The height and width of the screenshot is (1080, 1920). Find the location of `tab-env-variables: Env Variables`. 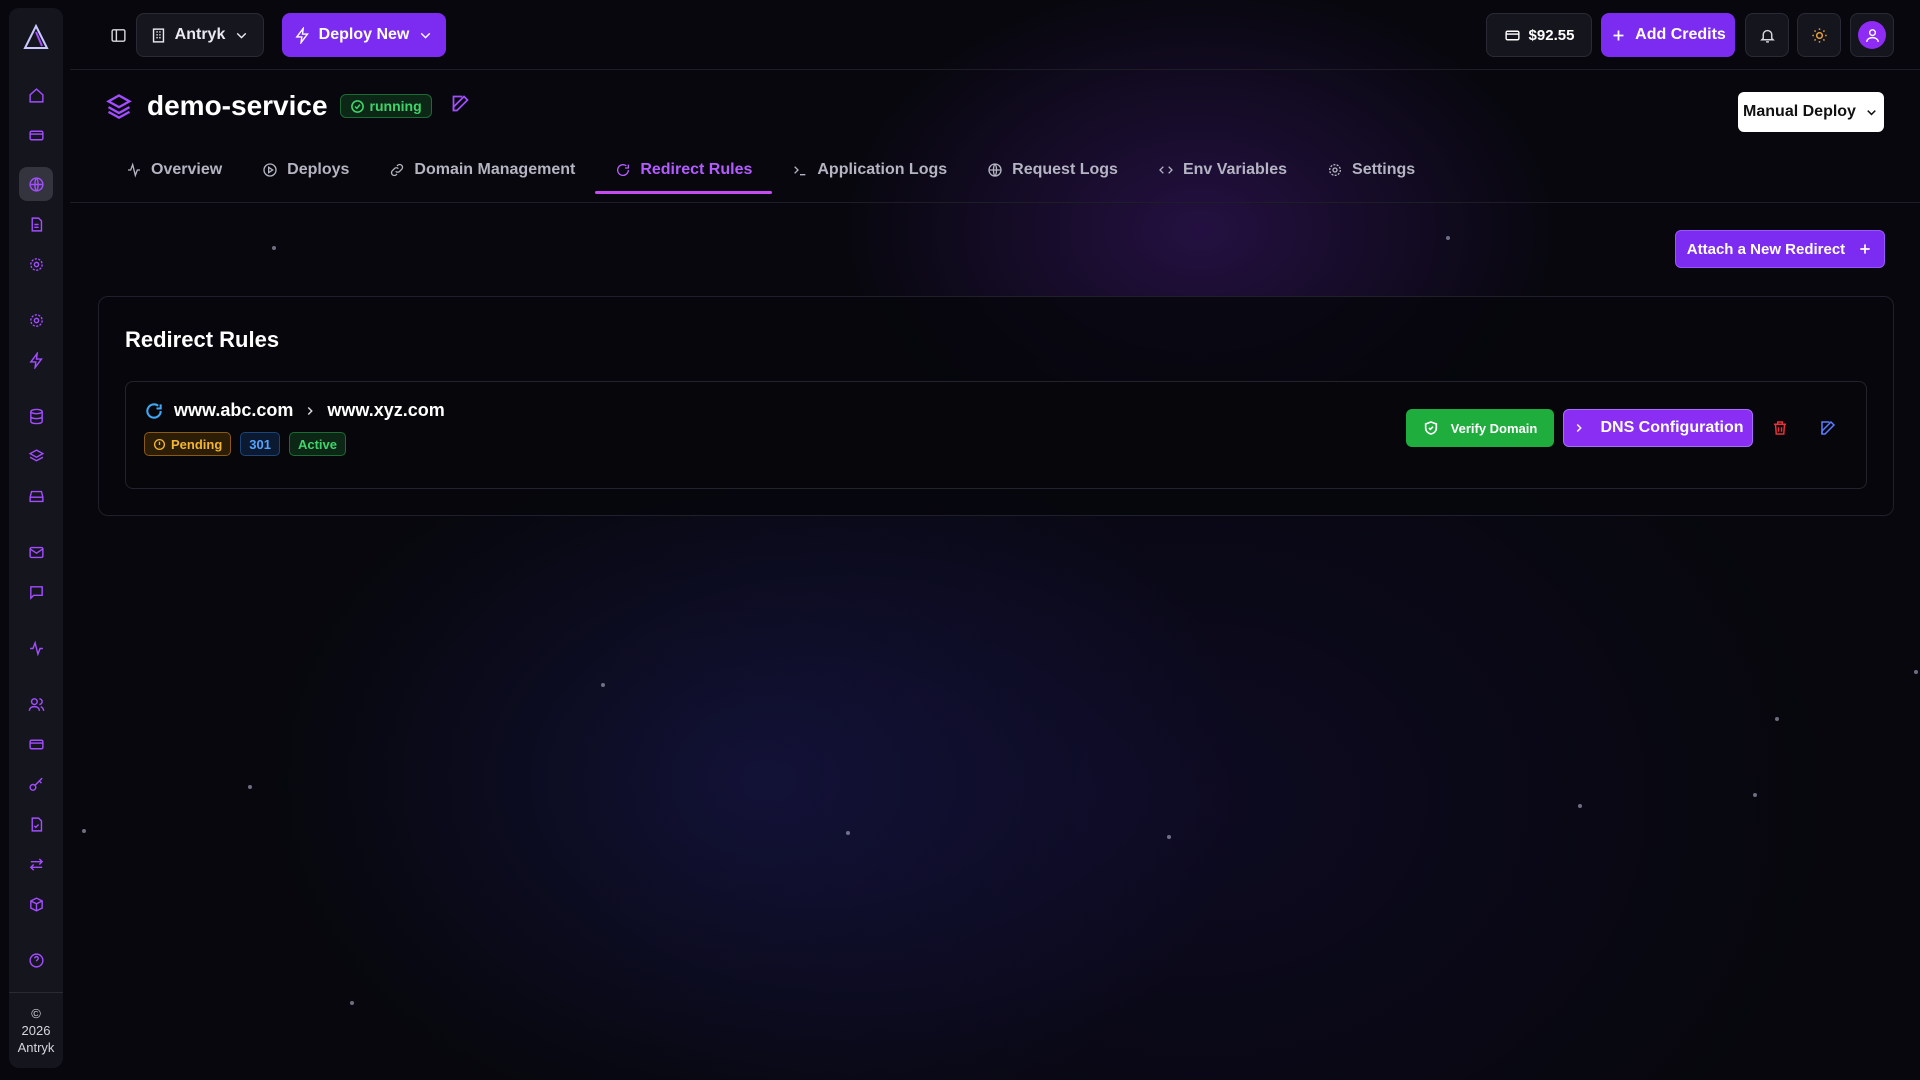

tab-env-variables: Env Variables is located at coordinates (1222, 170).